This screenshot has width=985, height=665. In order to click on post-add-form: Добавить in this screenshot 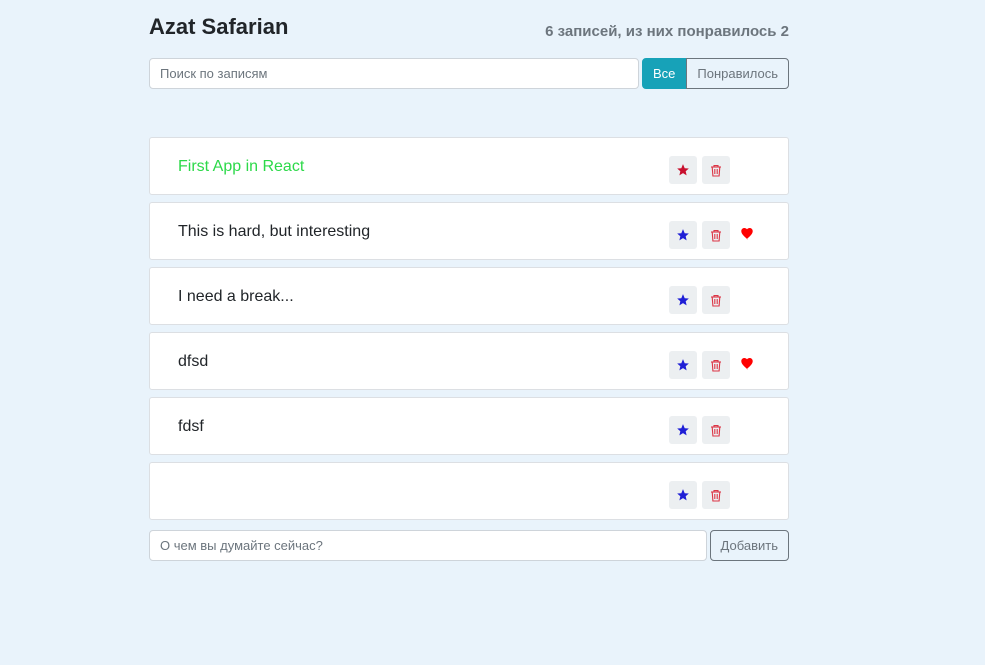, I will do `click(469, 545)`.